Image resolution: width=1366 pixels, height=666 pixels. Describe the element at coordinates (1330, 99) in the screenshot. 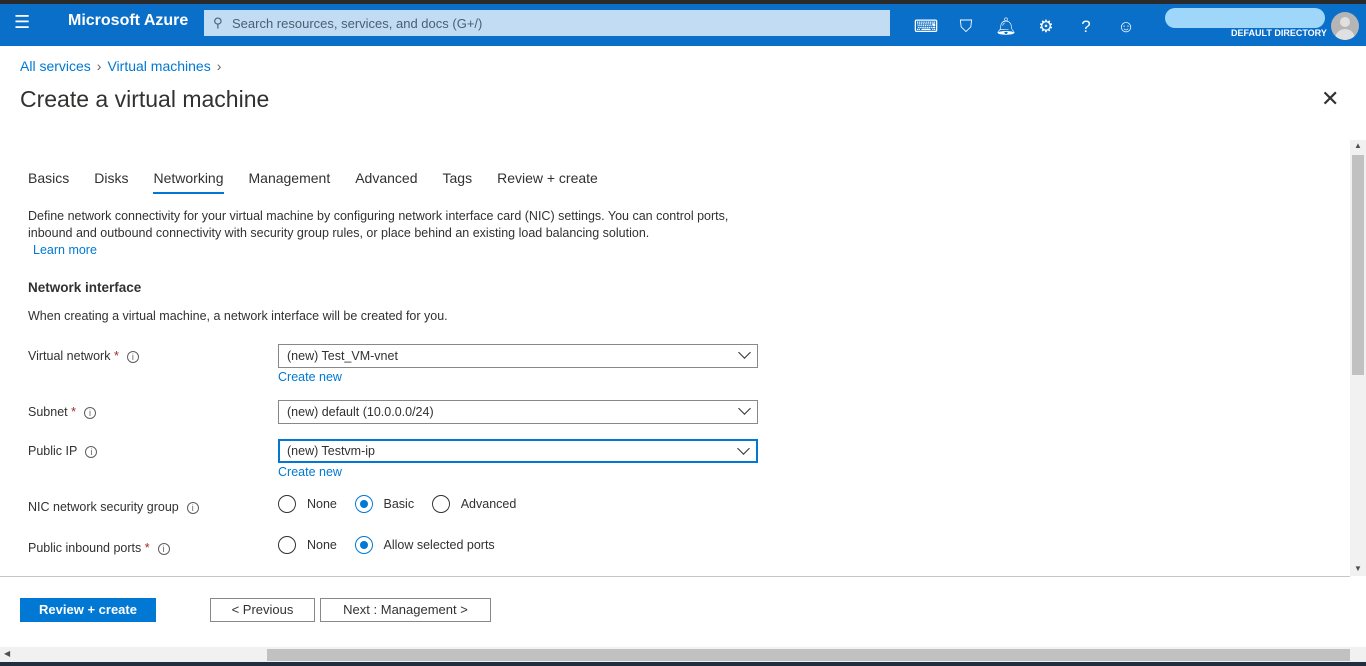

I see `close-icon: ✕` at that location.